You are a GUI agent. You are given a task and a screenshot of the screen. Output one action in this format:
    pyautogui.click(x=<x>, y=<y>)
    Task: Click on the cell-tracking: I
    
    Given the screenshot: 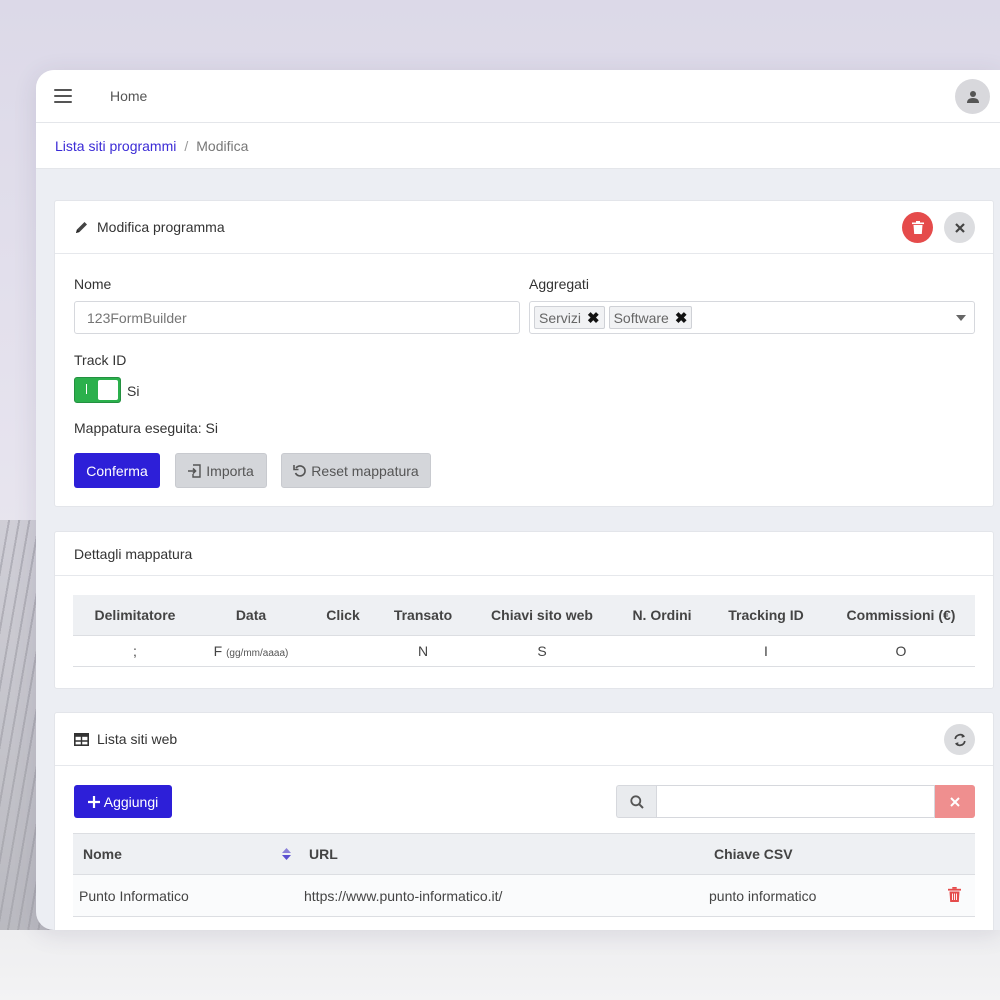 What is the action you would take?
    pyautogui.click(x=766, y=651)
    